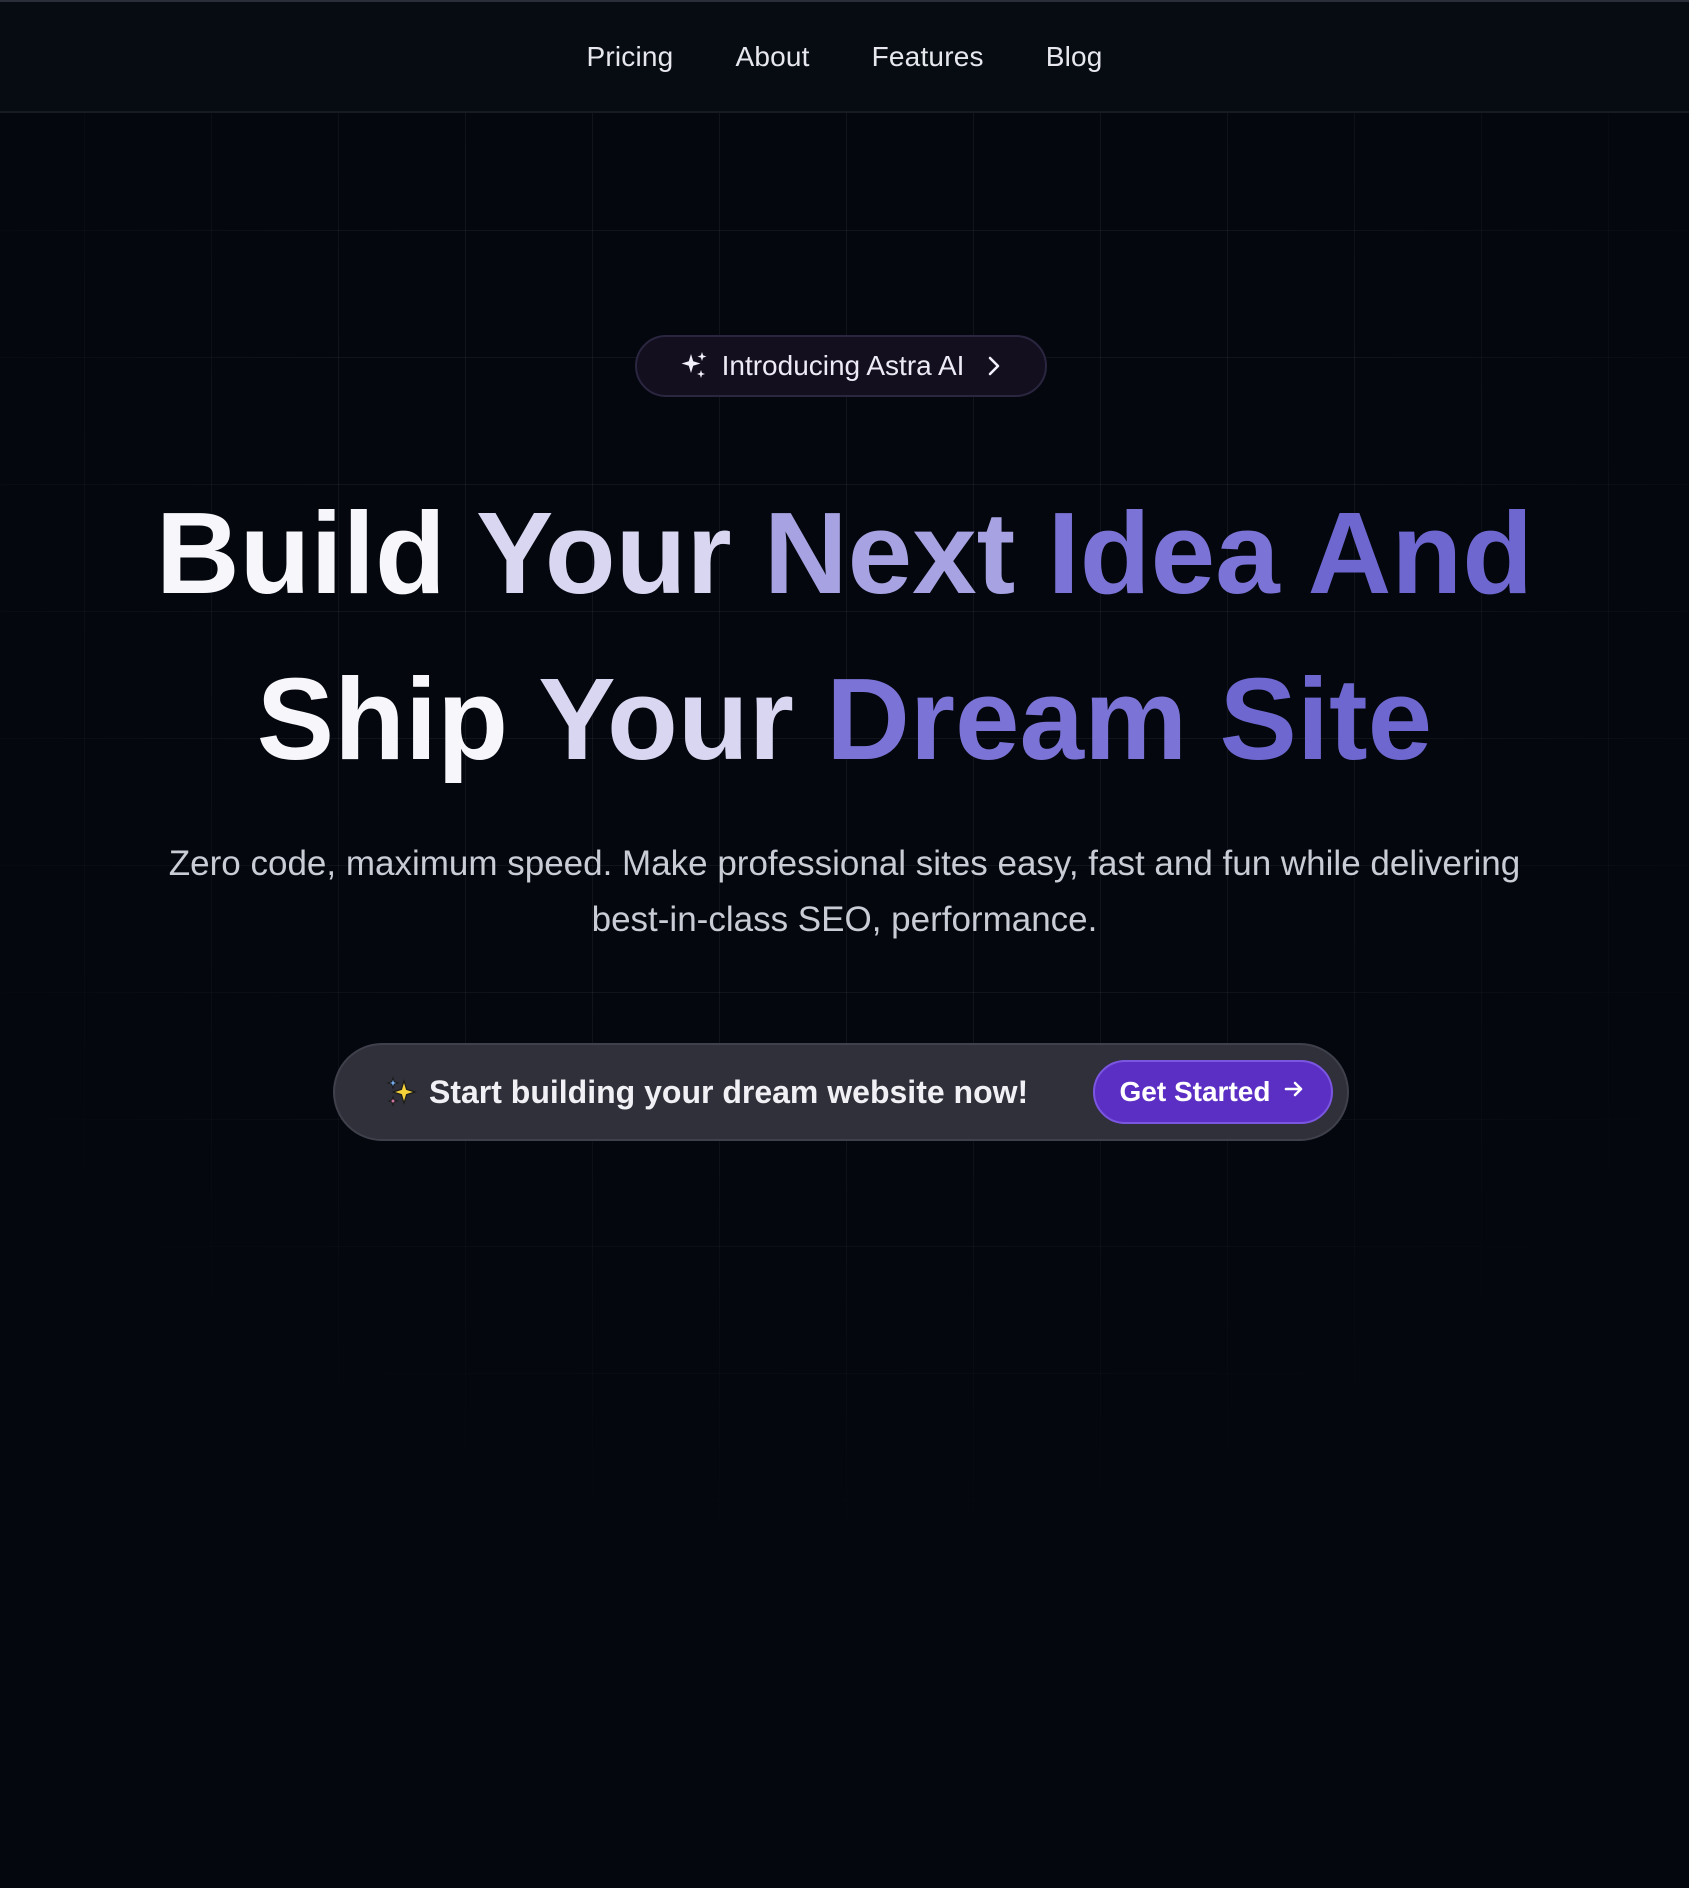 Image resolution: width=1689 pixels, height=1888 pixels. I want to click on get-started-label: Get Started, so click(1195, 1091).